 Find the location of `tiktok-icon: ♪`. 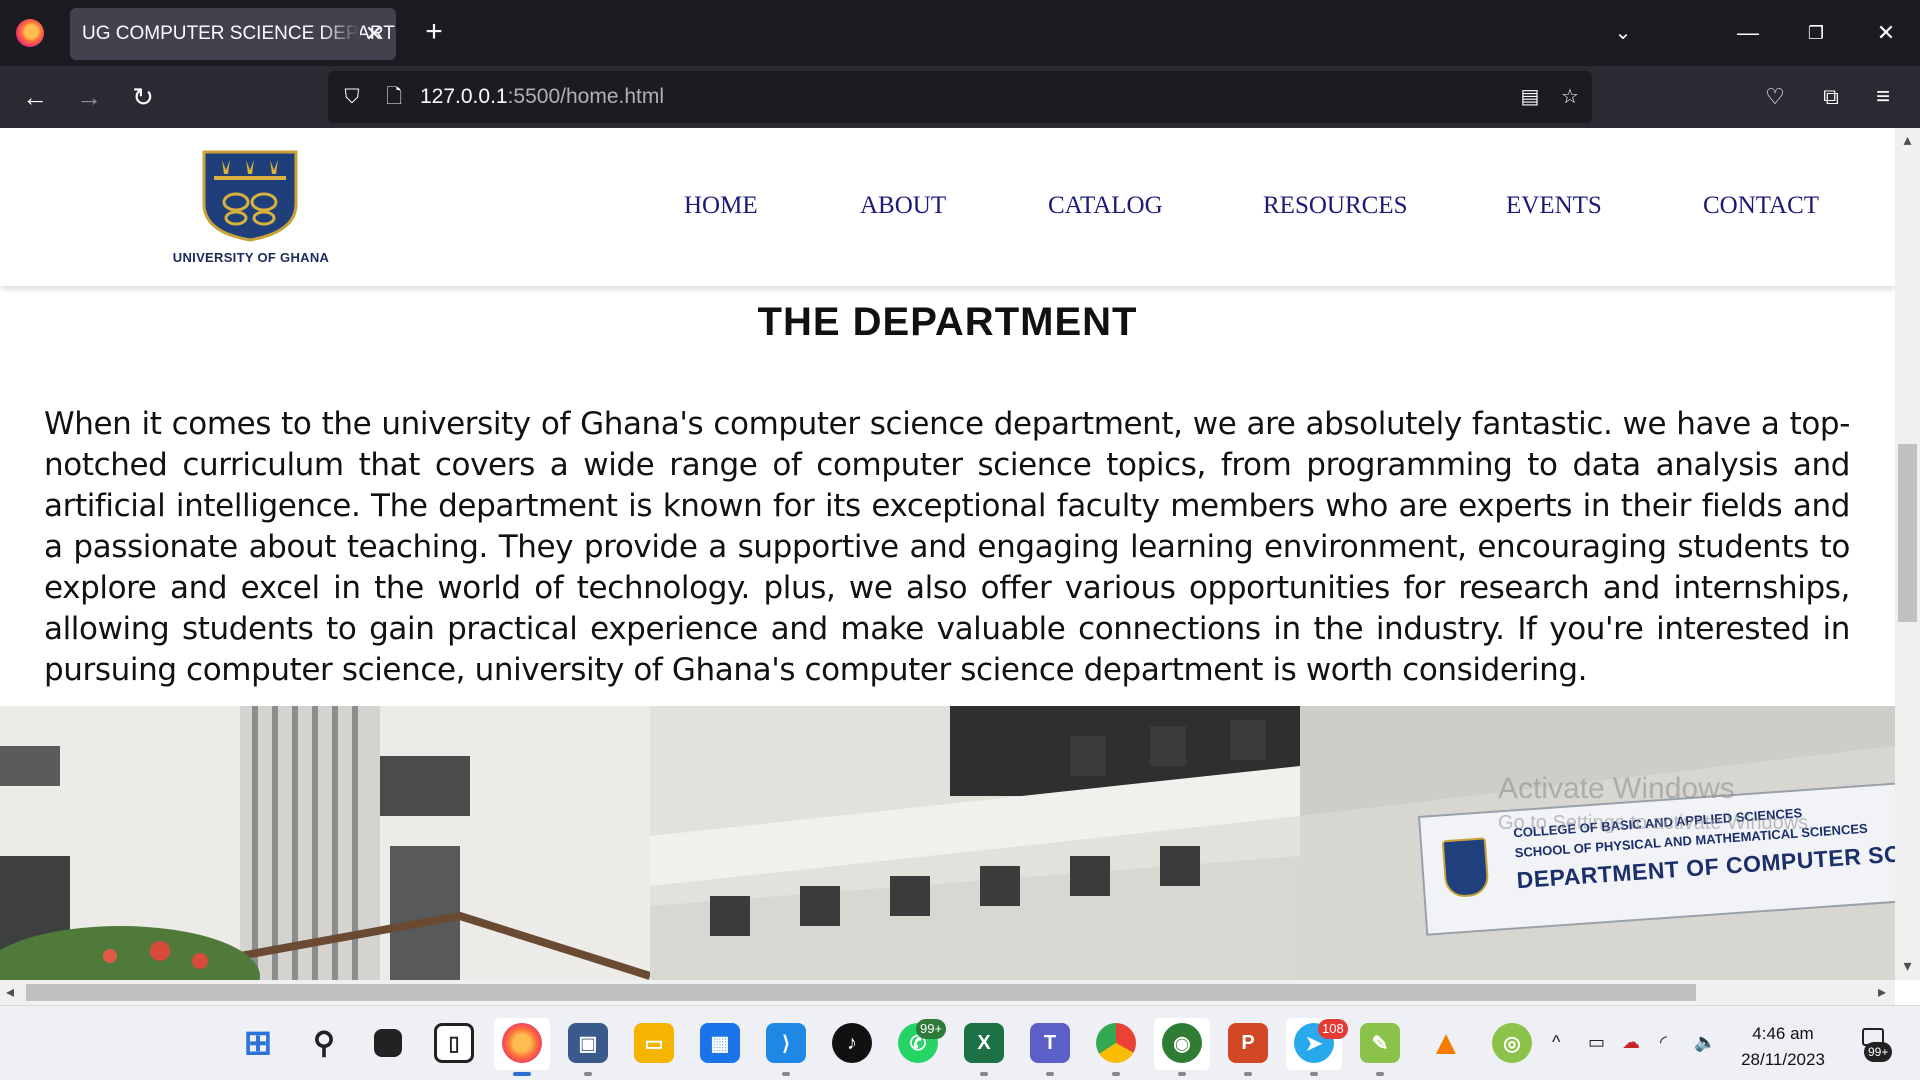

tiktok-icon: ♪ is located at coordinates (852, 1043).